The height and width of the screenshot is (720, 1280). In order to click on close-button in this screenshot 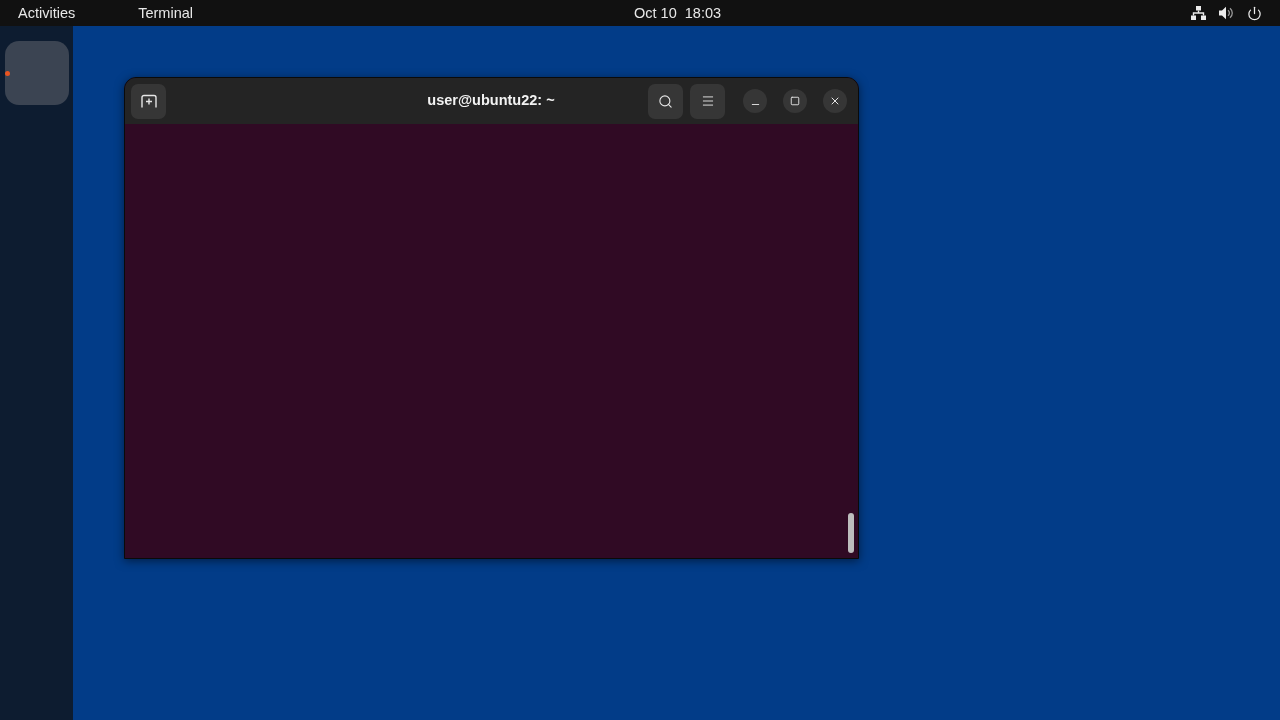, I will do `click(835, 101)`.